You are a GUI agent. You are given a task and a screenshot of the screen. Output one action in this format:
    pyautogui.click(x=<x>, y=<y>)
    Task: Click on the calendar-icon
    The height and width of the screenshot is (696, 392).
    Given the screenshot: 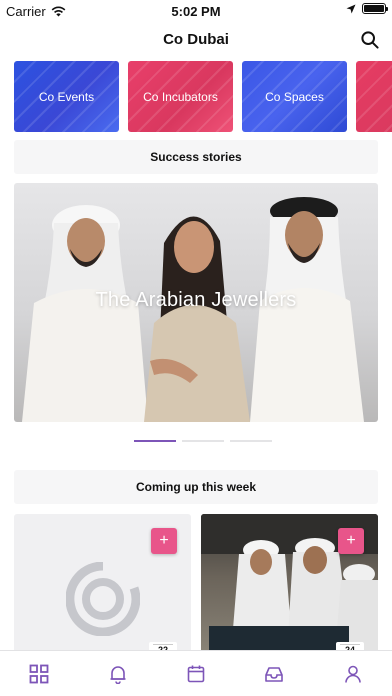 What is the action you would take?
    pyautogui.click(x=196, y=673)
    